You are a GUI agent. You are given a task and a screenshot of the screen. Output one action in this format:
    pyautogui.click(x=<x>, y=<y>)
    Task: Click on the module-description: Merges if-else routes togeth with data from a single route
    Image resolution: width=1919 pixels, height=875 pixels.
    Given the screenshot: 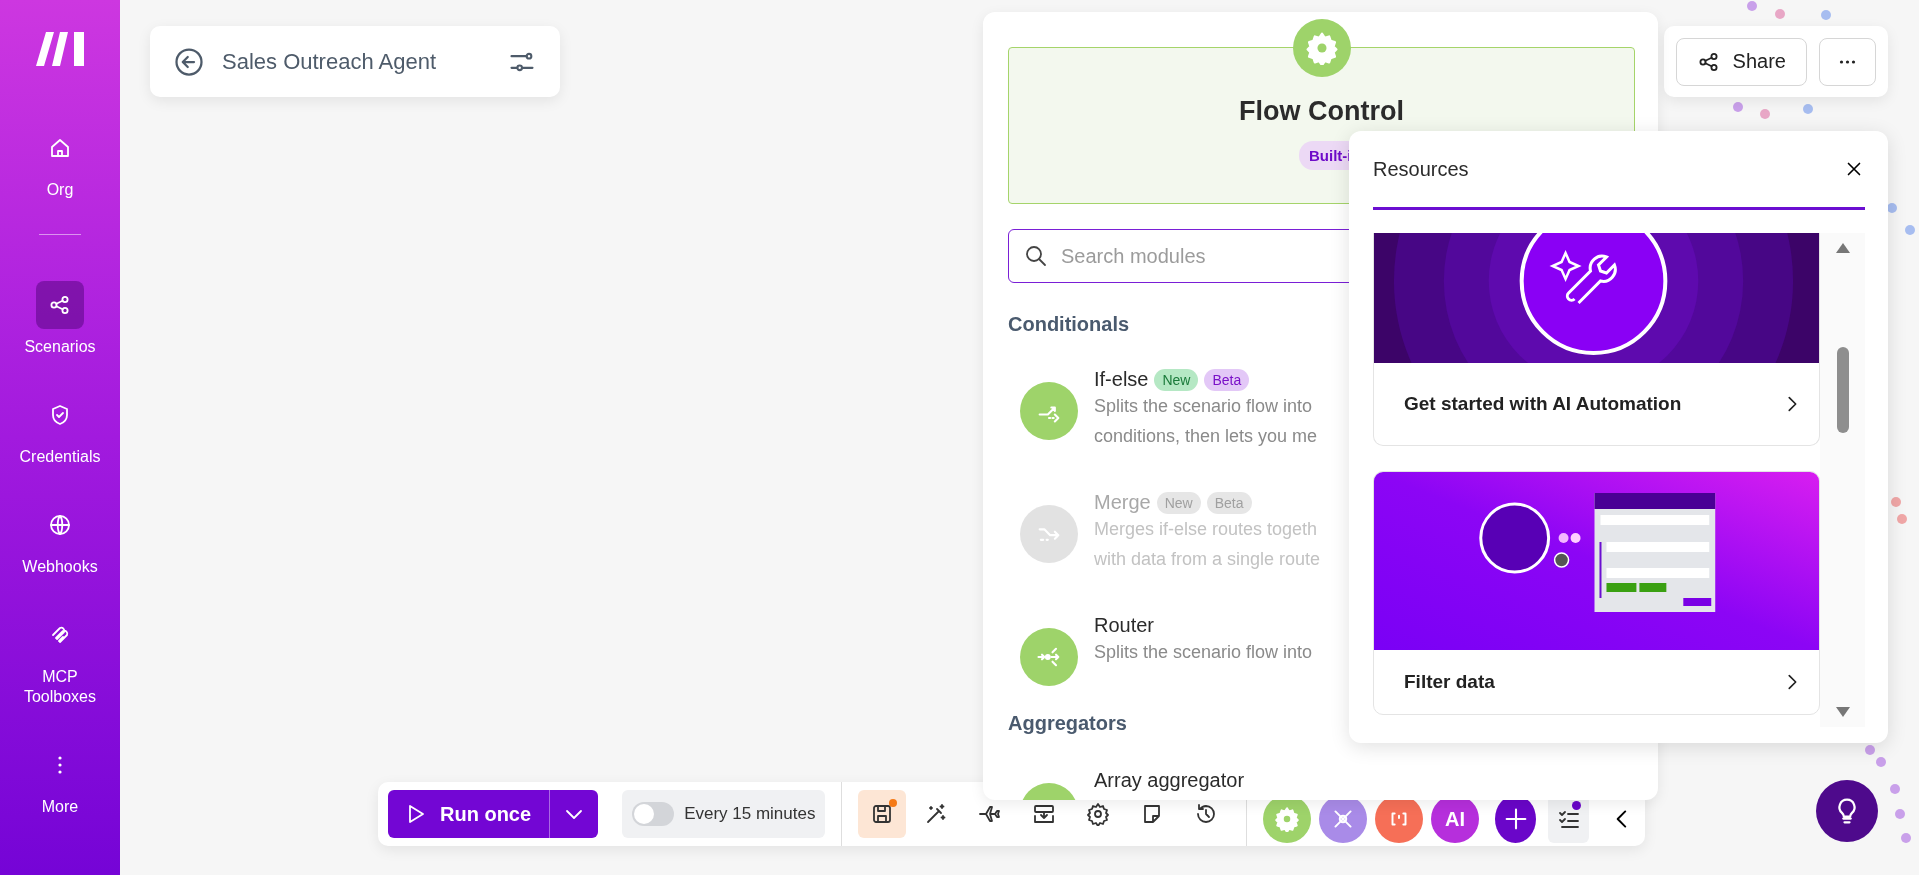 What is the action you would take?
    pyautogui.click(x=1207, y=544)
    